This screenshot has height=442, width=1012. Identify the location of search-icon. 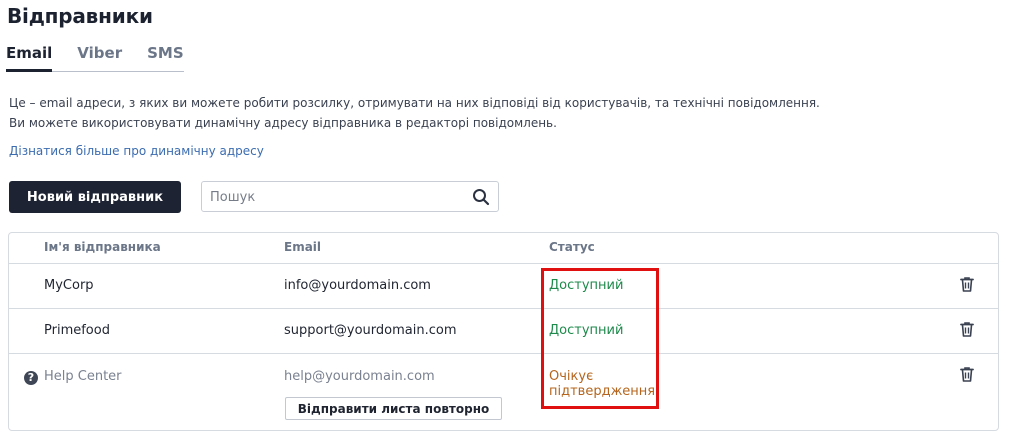
(481, 197).